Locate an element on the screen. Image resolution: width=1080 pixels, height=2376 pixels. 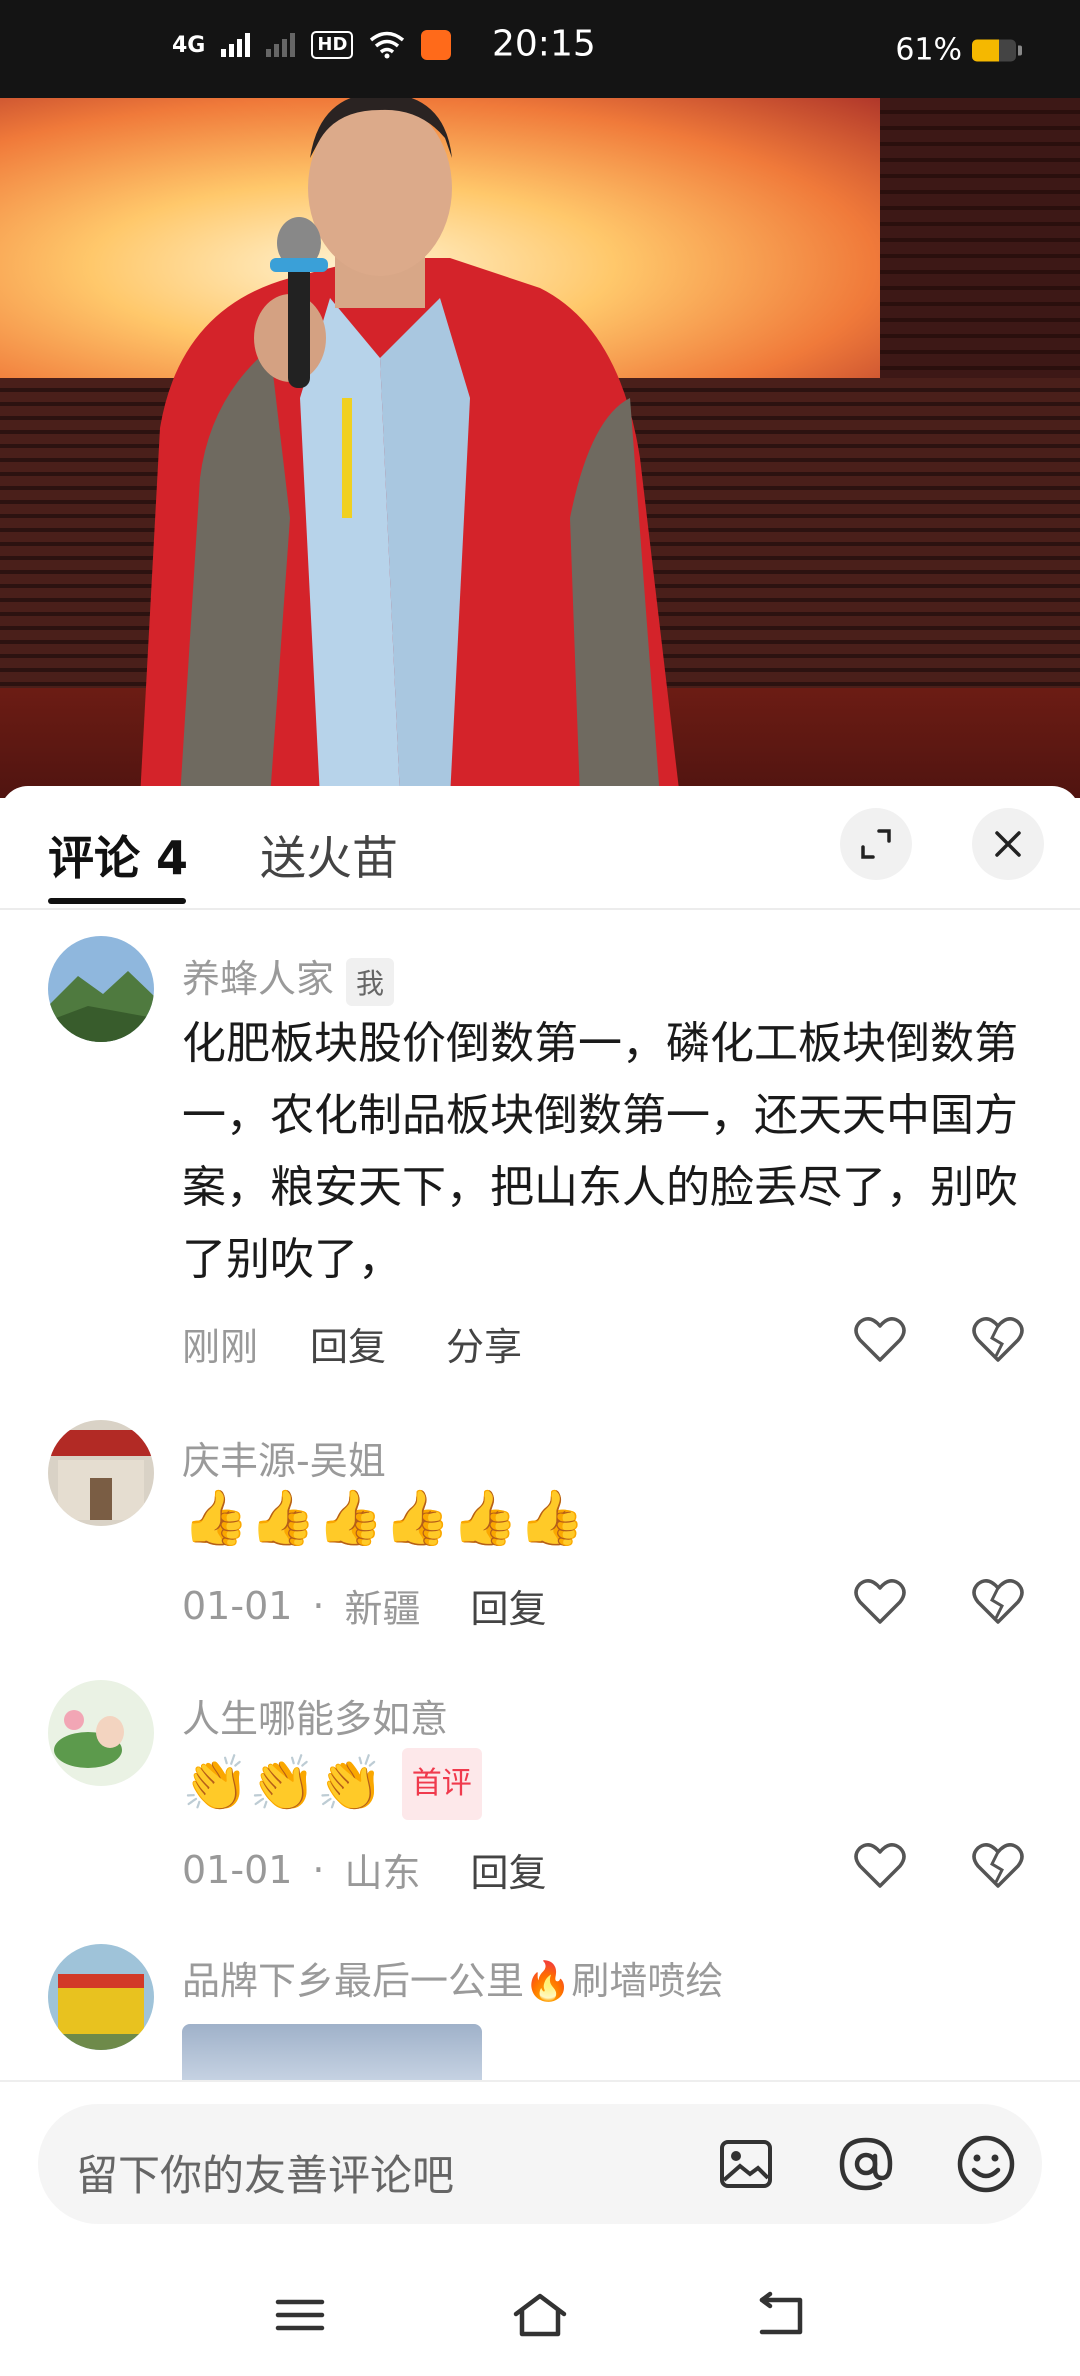
close-icon is located at coordinates (1008, 844).